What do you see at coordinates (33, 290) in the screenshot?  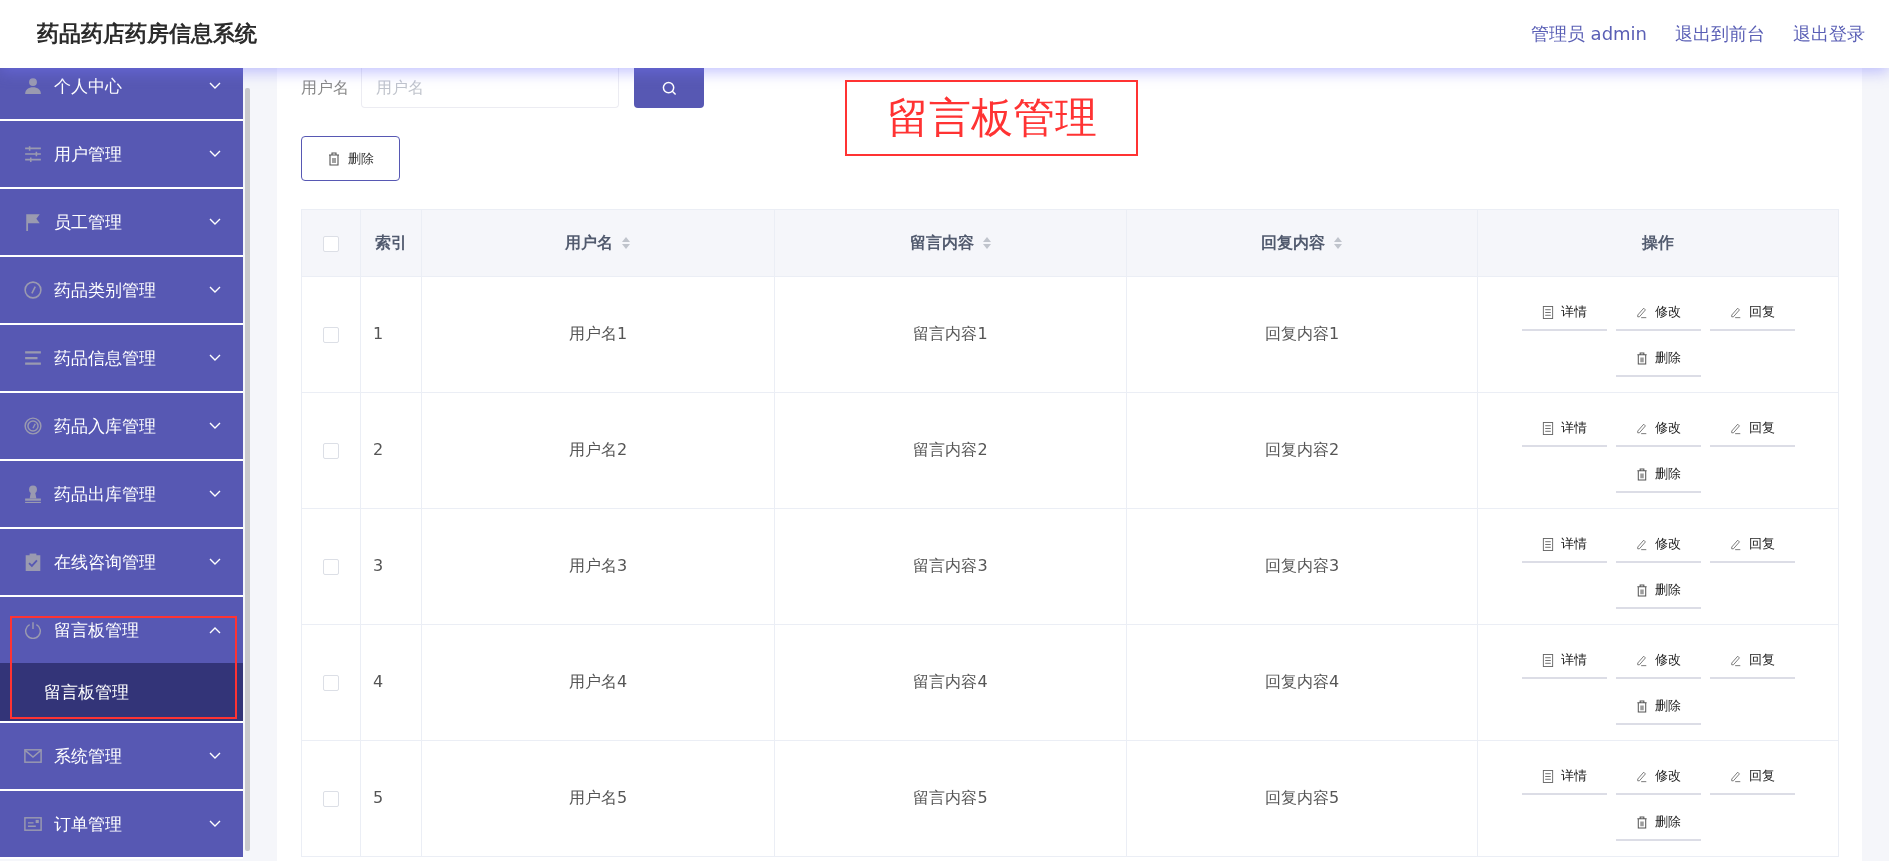 I see `compass-icon` at bounding box center [33, 290].